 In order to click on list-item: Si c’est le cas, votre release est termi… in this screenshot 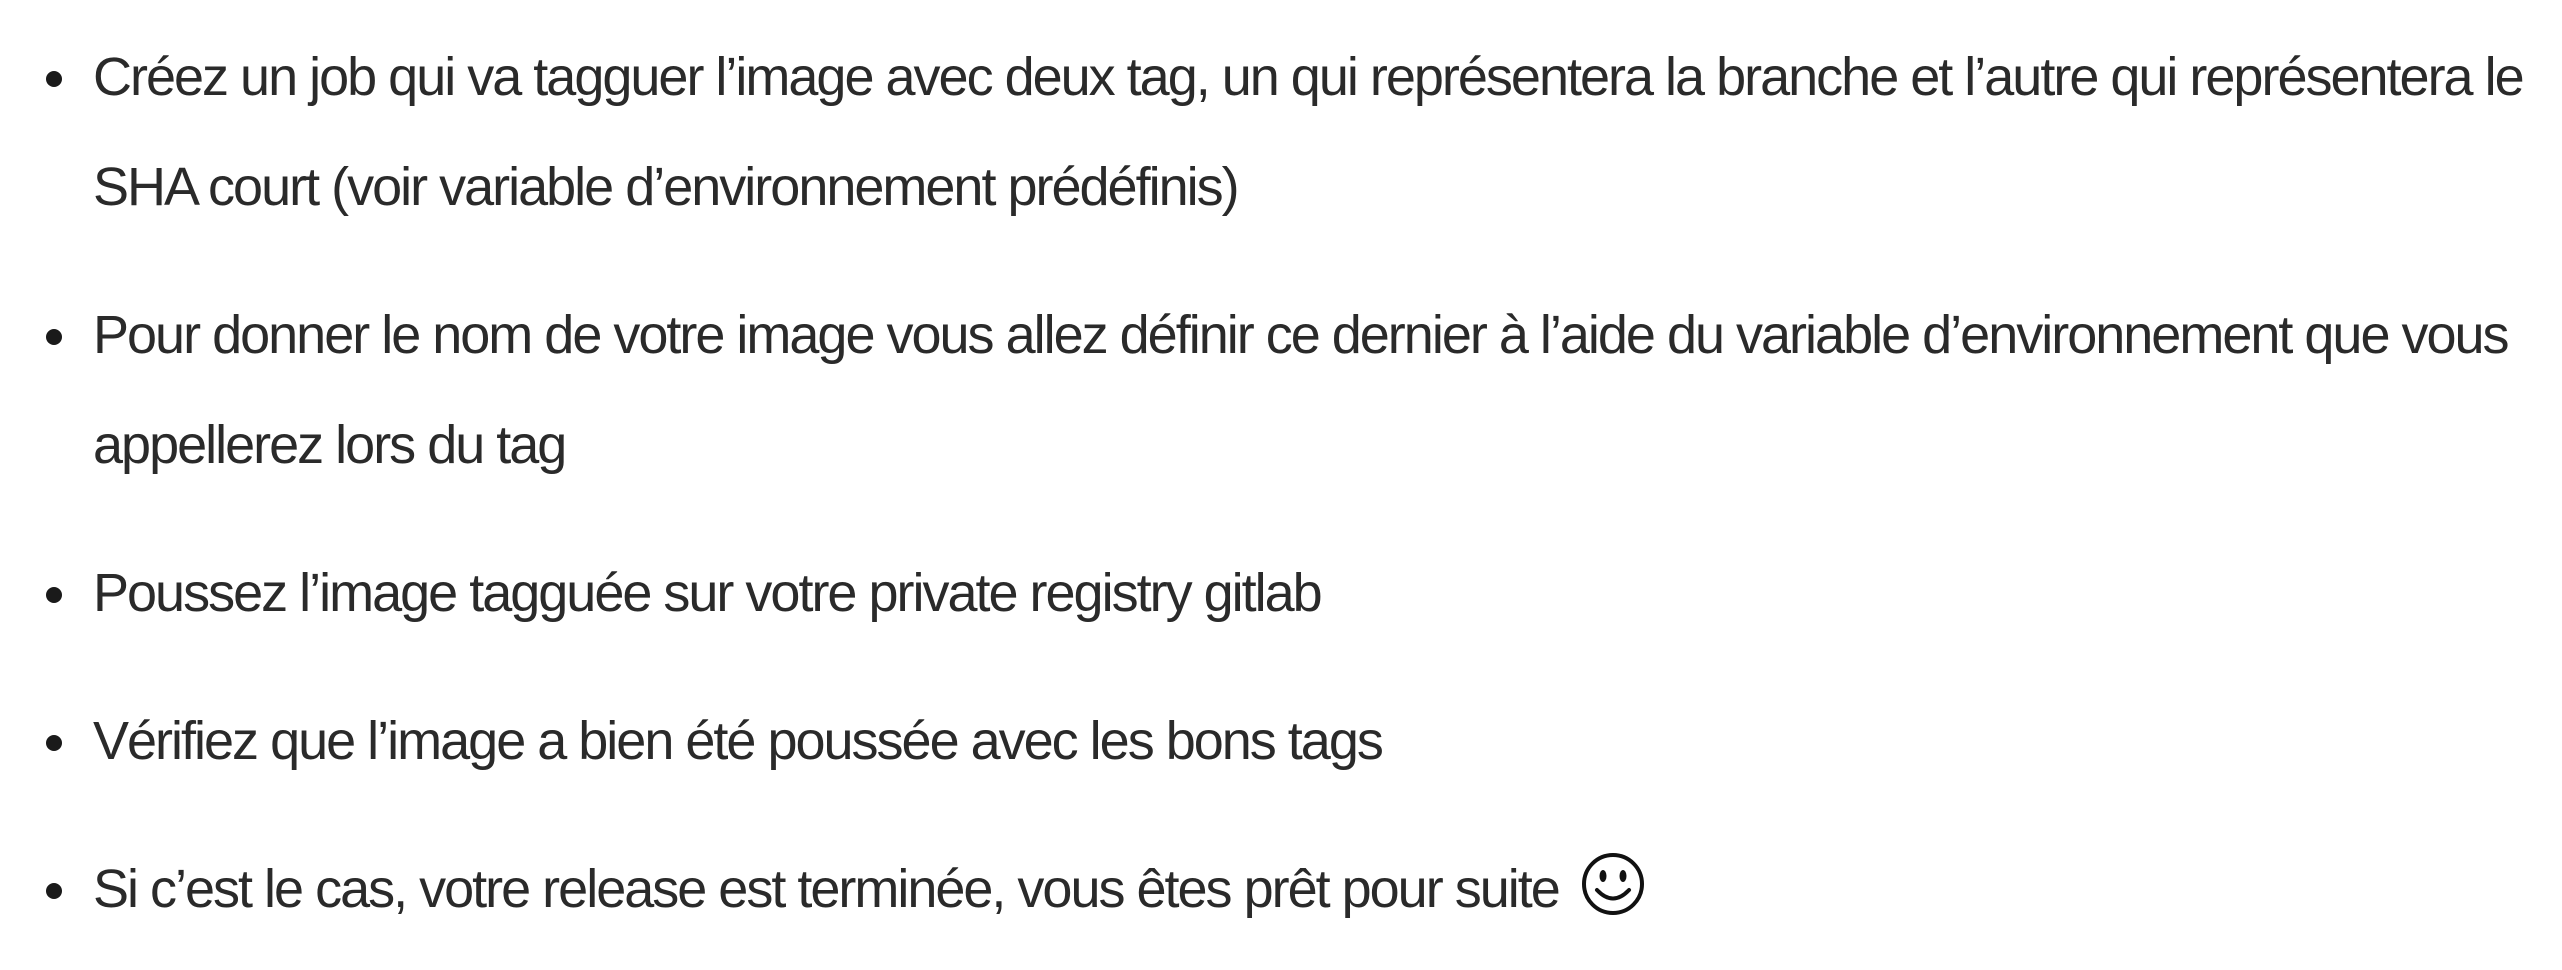, I will do `click(1285, 889)`.